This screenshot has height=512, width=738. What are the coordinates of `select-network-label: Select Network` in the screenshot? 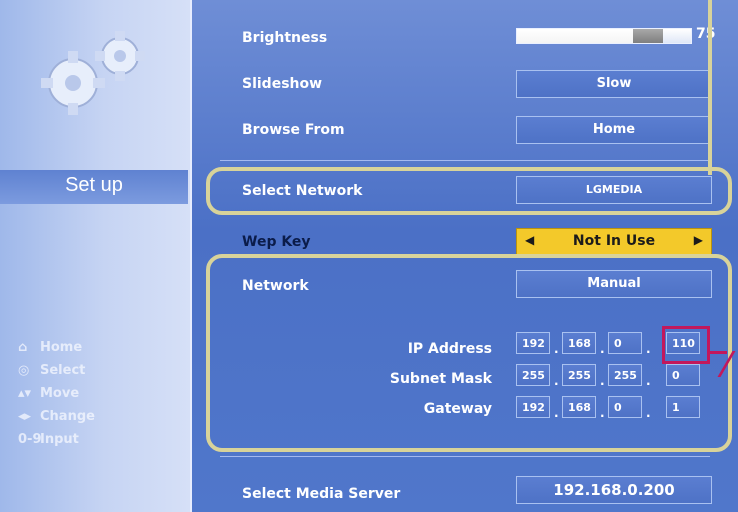 It's located at (302, 191).